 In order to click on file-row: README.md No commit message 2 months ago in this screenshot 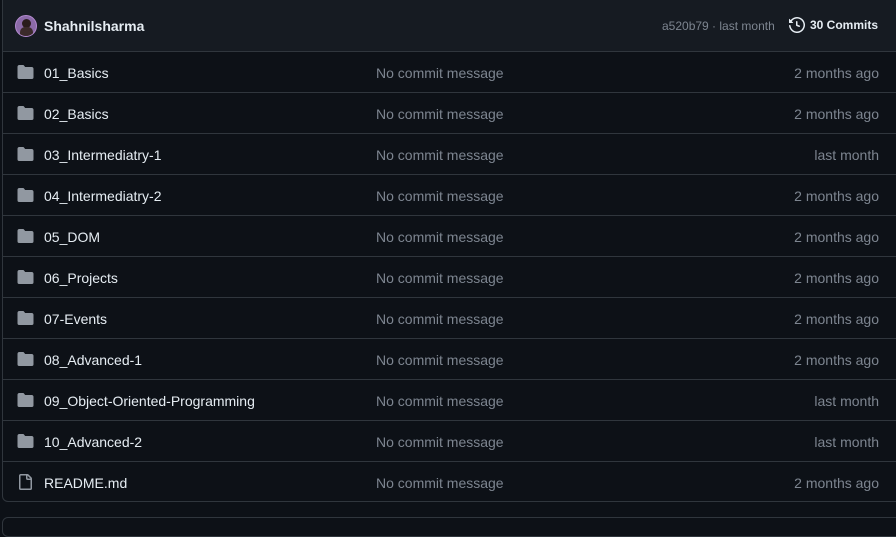, I will do `click(449, 481)`.